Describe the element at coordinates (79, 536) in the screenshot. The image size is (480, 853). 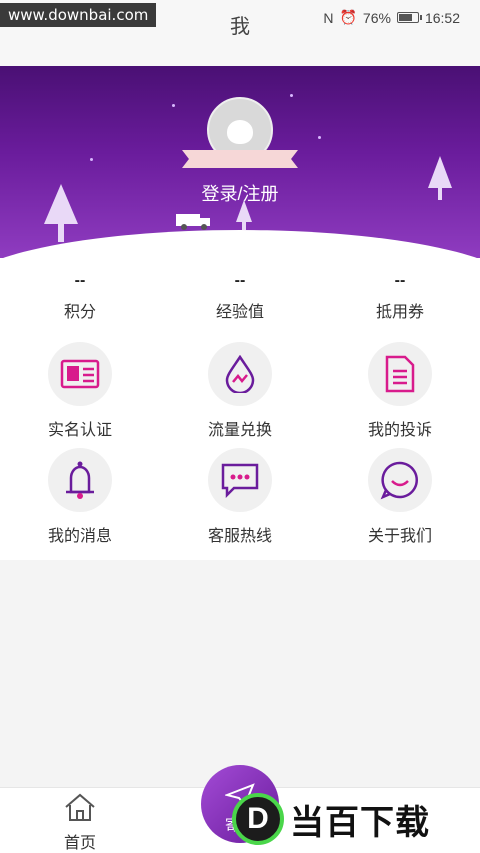
I see `menu-label: 我的消息` at that location.